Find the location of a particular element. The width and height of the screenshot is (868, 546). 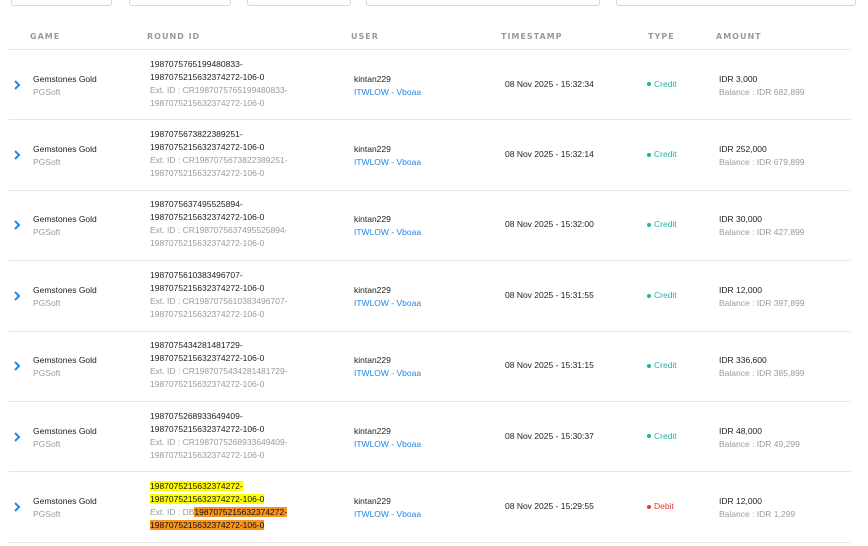

amount-cell: IDR 252,000 Balance : IDR 679,899 is located at coordinates (762, 156).